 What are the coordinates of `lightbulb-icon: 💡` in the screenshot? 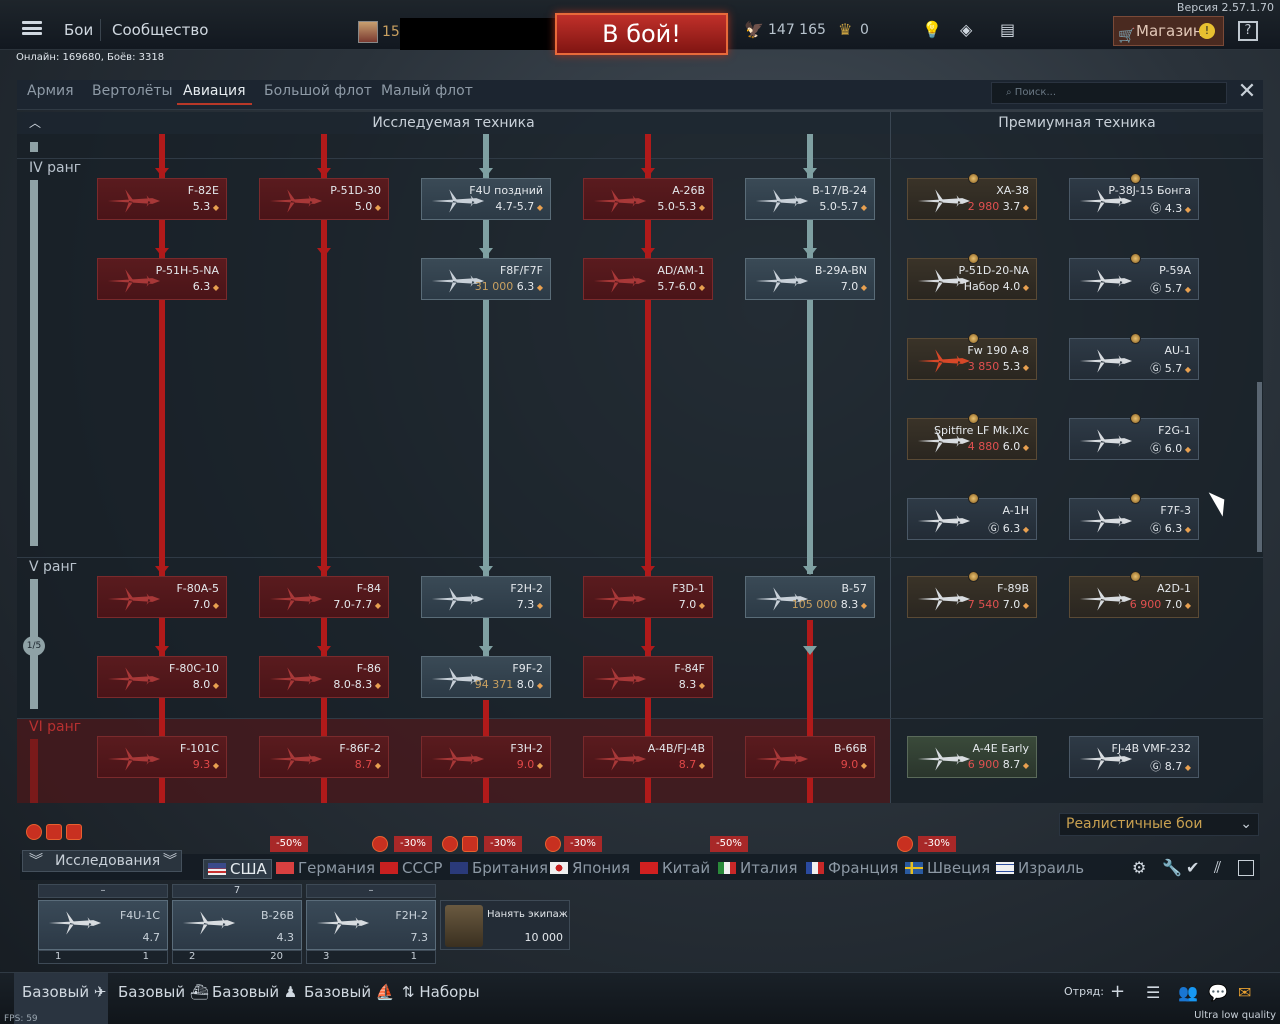 It's located at (932, 29).